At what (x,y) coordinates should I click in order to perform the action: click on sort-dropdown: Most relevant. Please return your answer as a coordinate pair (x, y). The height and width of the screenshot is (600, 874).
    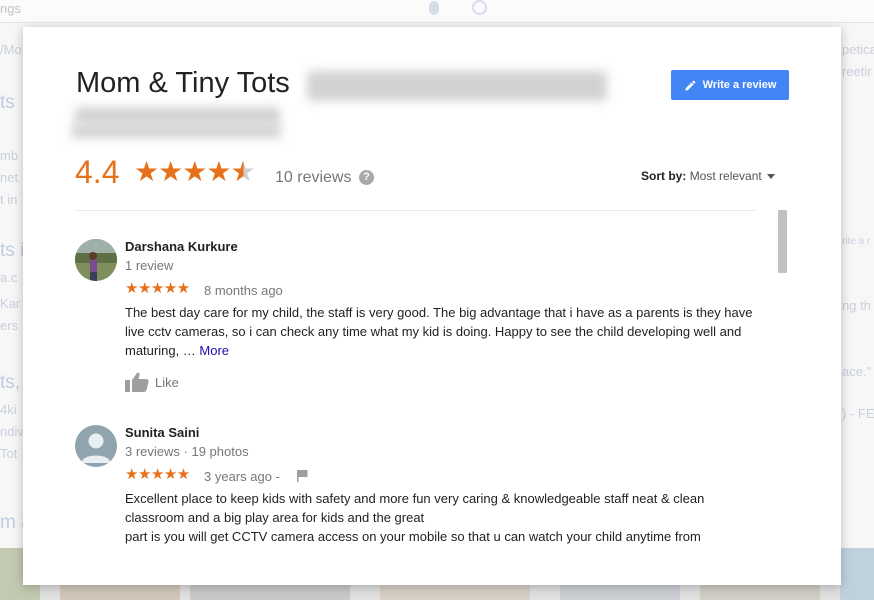
    Looking at the image, I should click on (732, 176).